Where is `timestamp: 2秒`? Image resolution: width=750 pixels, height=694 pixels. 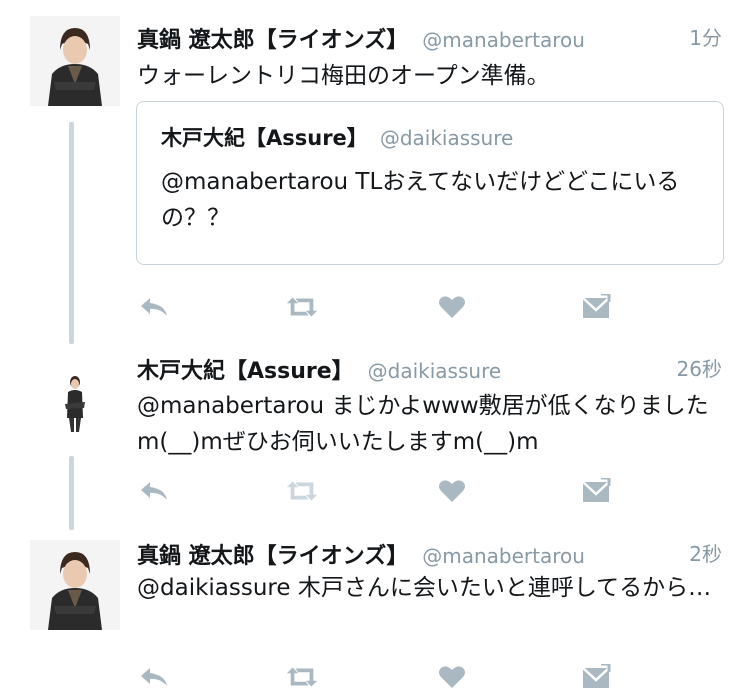 timestamp: 2秒 is located at coordinates (705, 552).